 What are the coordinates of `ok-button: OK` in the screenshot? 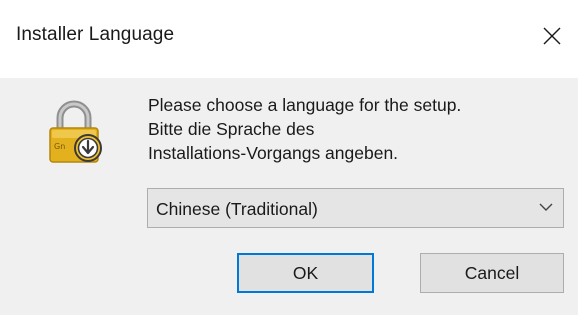 It's located at (305, 273).